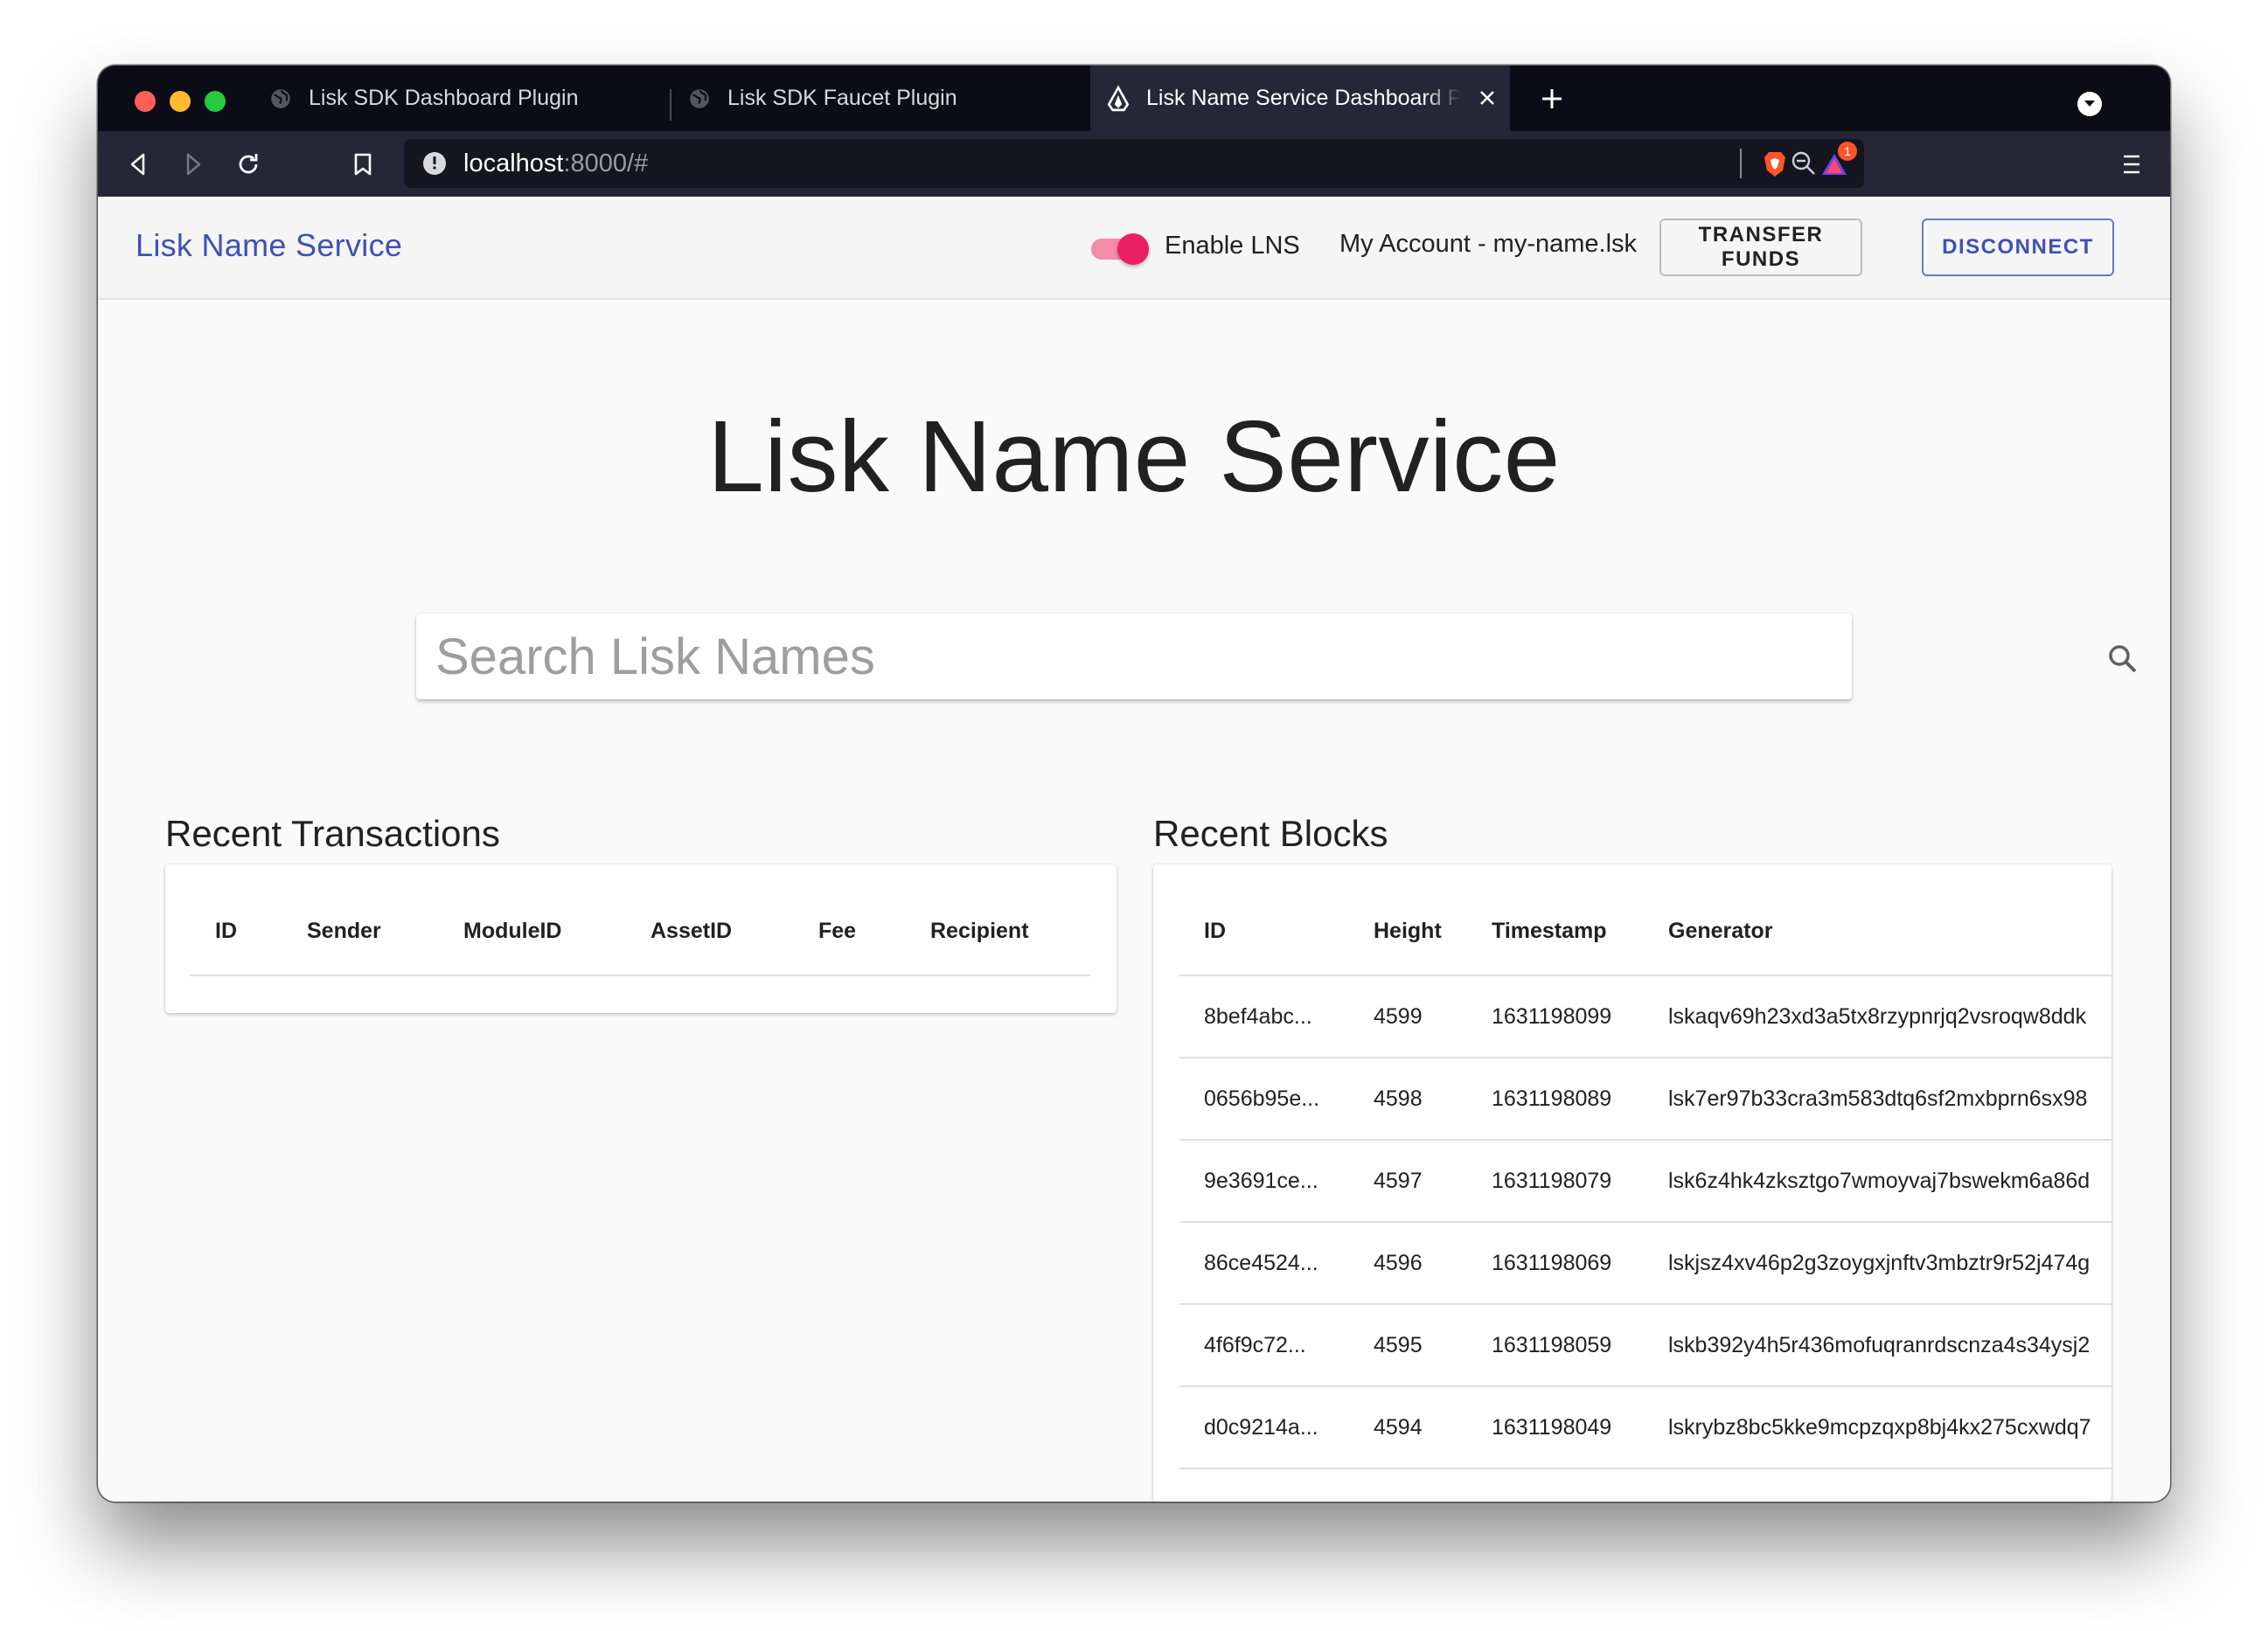 Image resolution: width=2268 pixels, height=1631 pixels. Describe the element at coordinates (1847, 151) in the screenshot. I see `rewards-badge: 1` at that location.